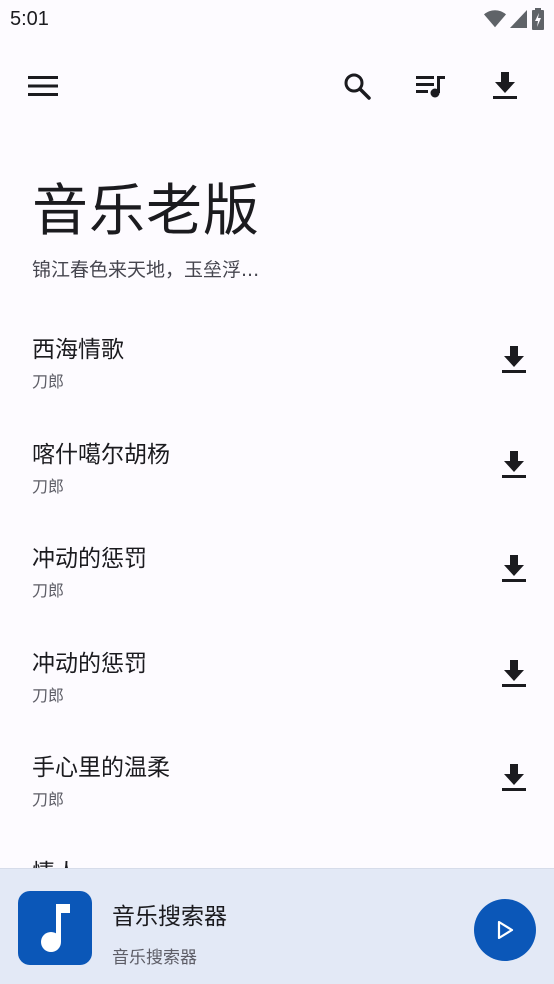 This screenshot has height=984, width=554. I want to click on search-button, so click(357, 86).